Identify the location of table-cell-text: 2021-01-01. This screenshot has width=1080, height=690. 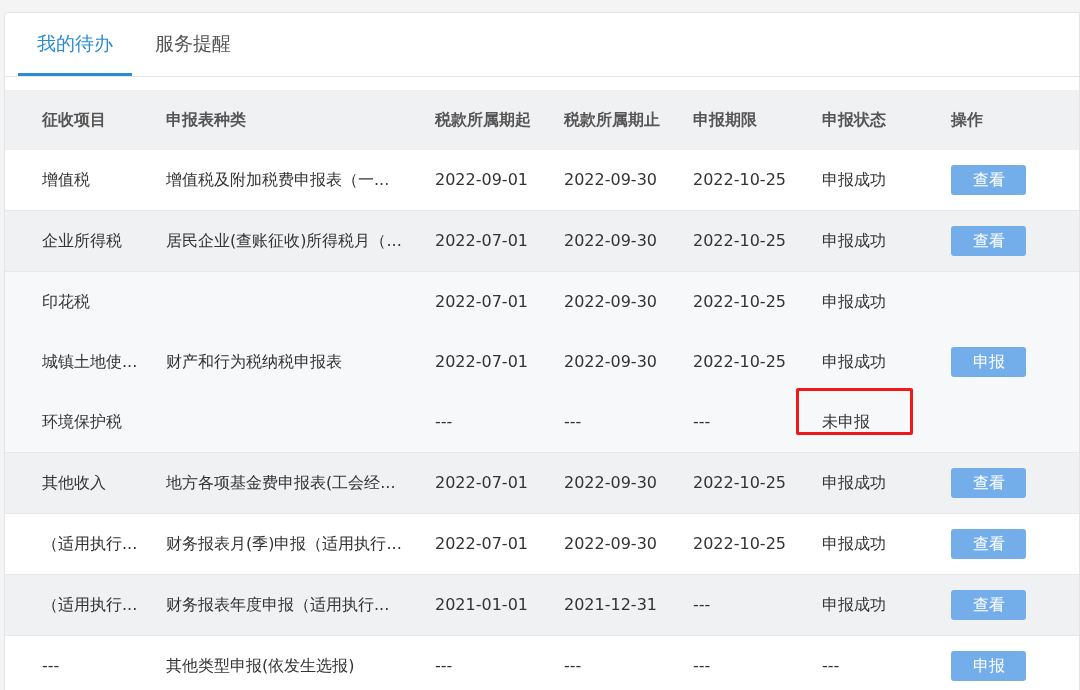
(481, 605).